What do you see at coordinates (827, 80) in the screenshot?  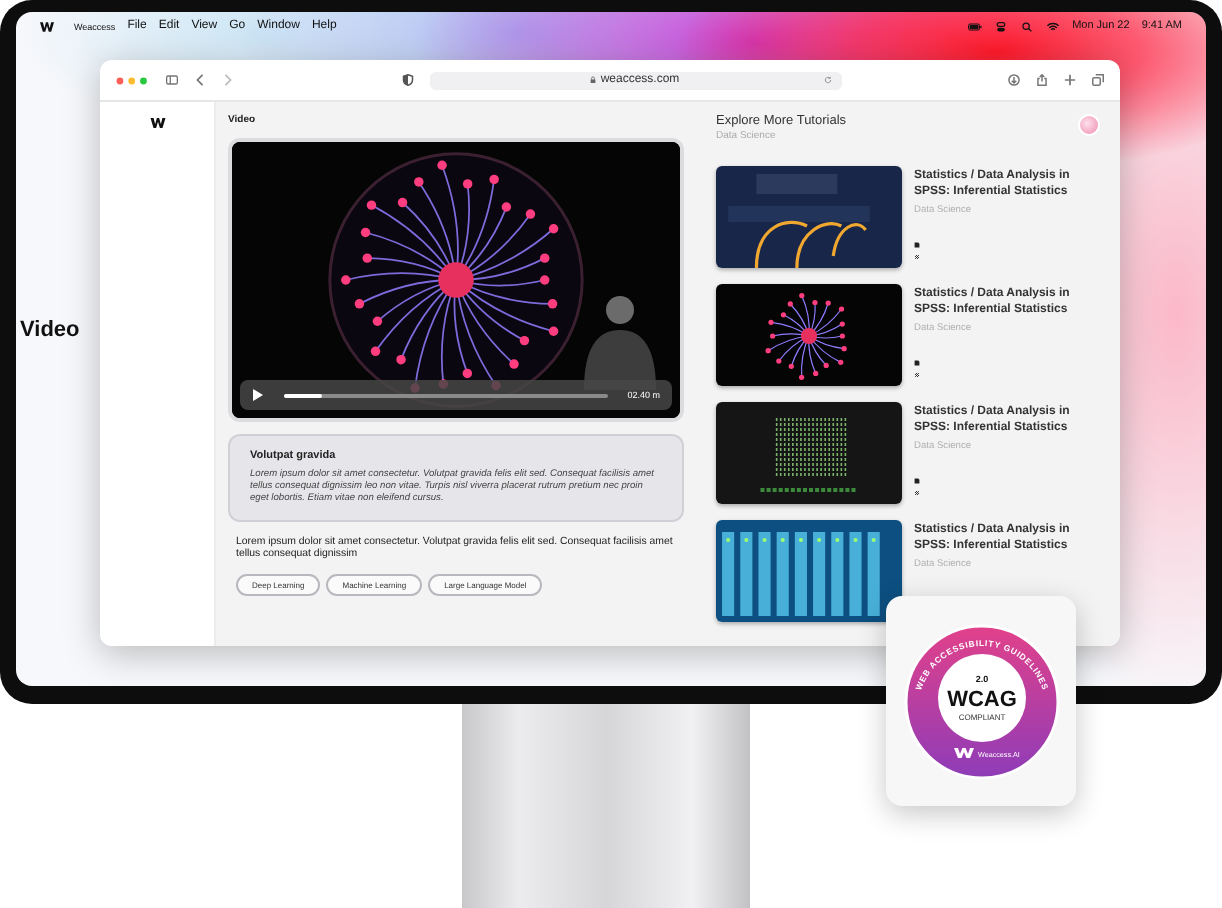 I see `reload-icon` at bounding box center [827, 80].